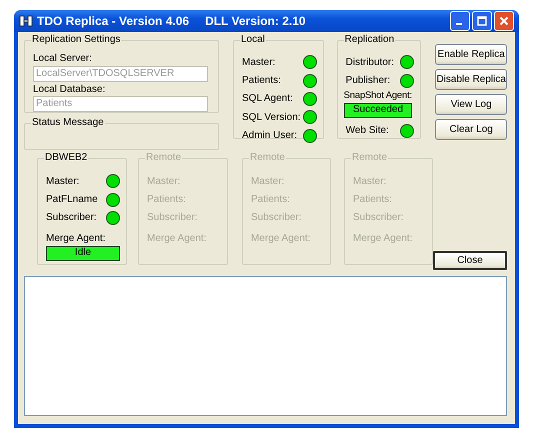 Image resolution: width=533 pixels, height=443 pixels. I want to click on status-label: Web Site:, so click(367, 130).